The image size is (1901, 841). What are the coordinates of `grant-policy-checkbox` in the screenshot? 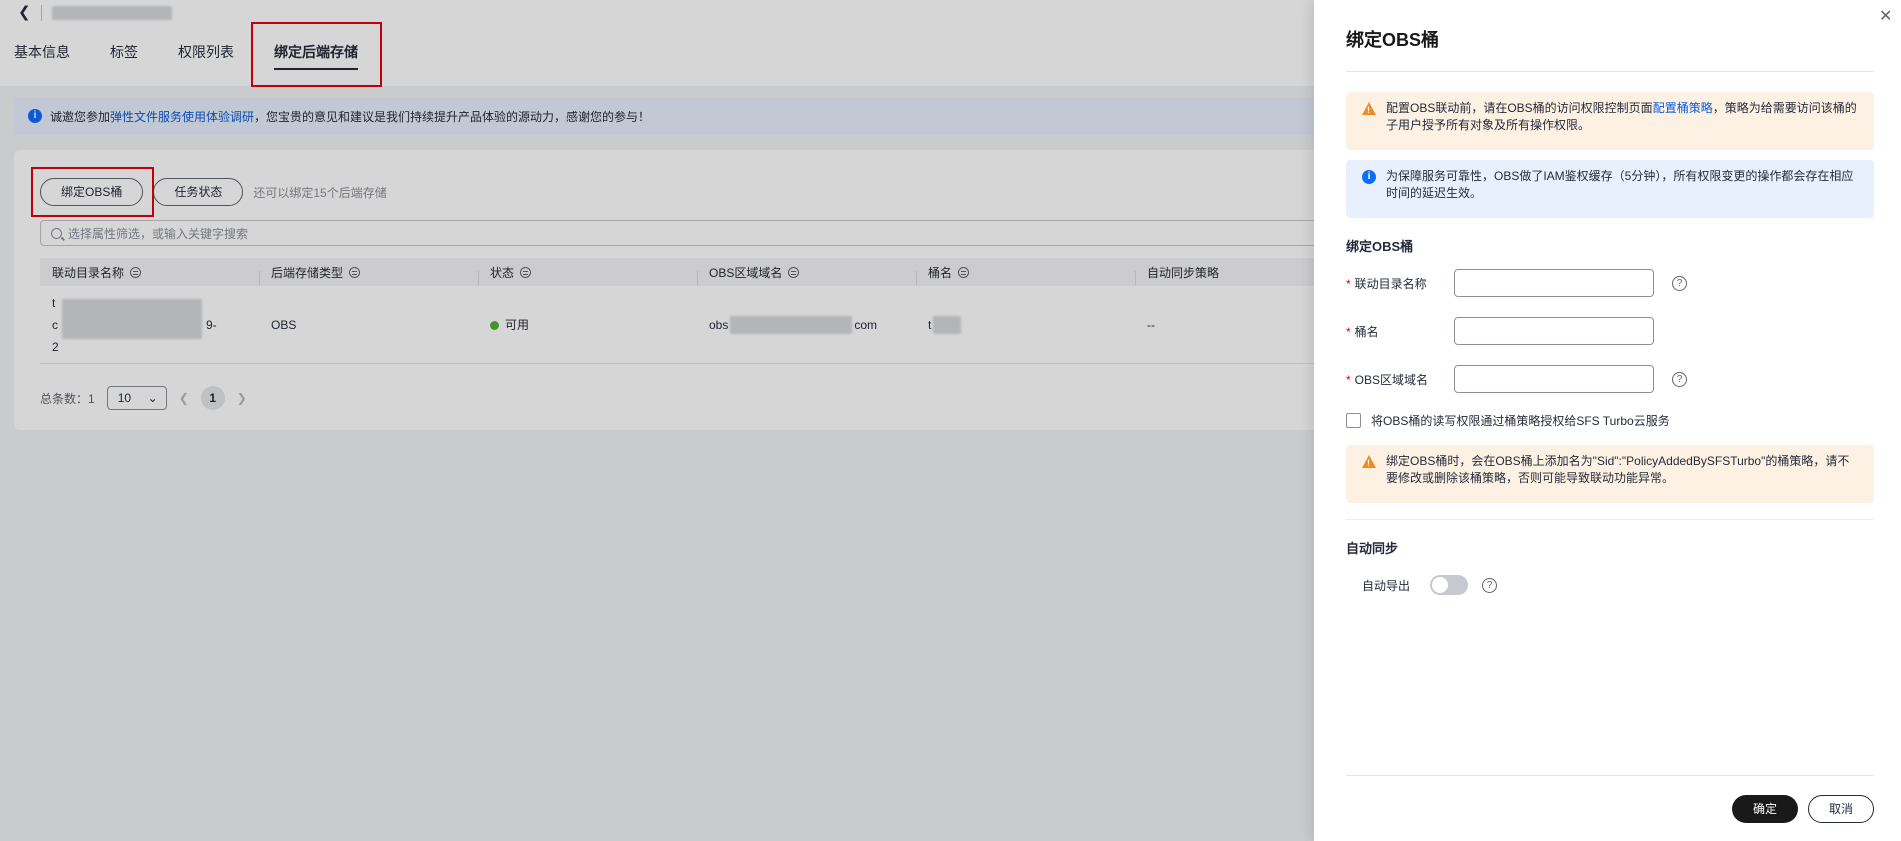 It's located at (1353, 420).